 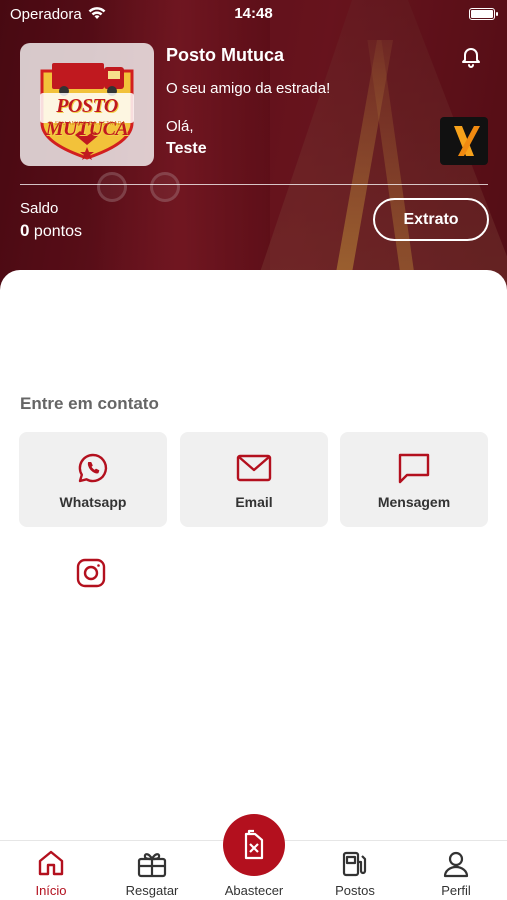 What do you see at coordinates (89, 403) in the screenshot?
I see `contact-section-title: Entre em contato` at bounding box center [89, 403].